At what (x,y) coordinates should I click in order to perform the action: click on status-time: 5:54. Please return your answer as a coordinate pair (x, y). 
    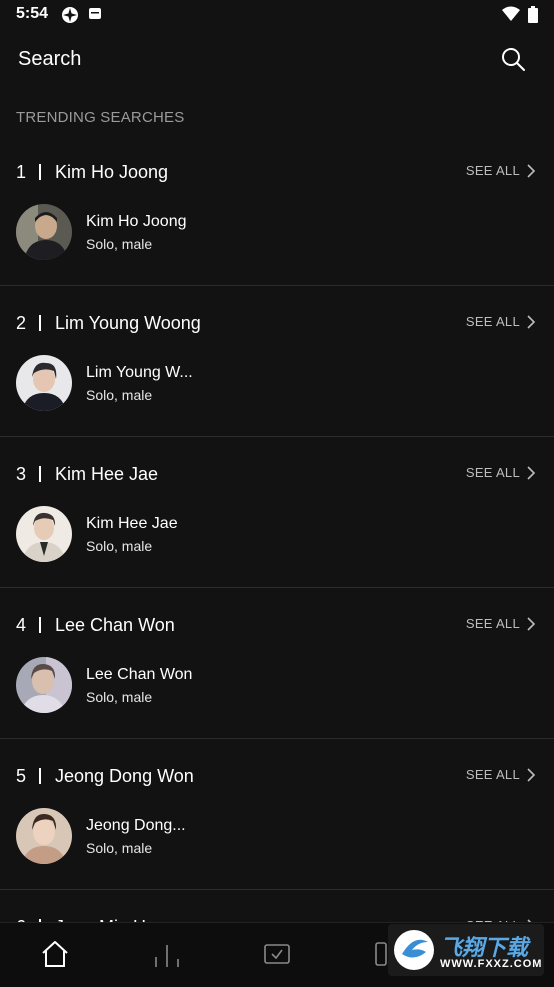
    Looking at the image, I should click on (32, 13).